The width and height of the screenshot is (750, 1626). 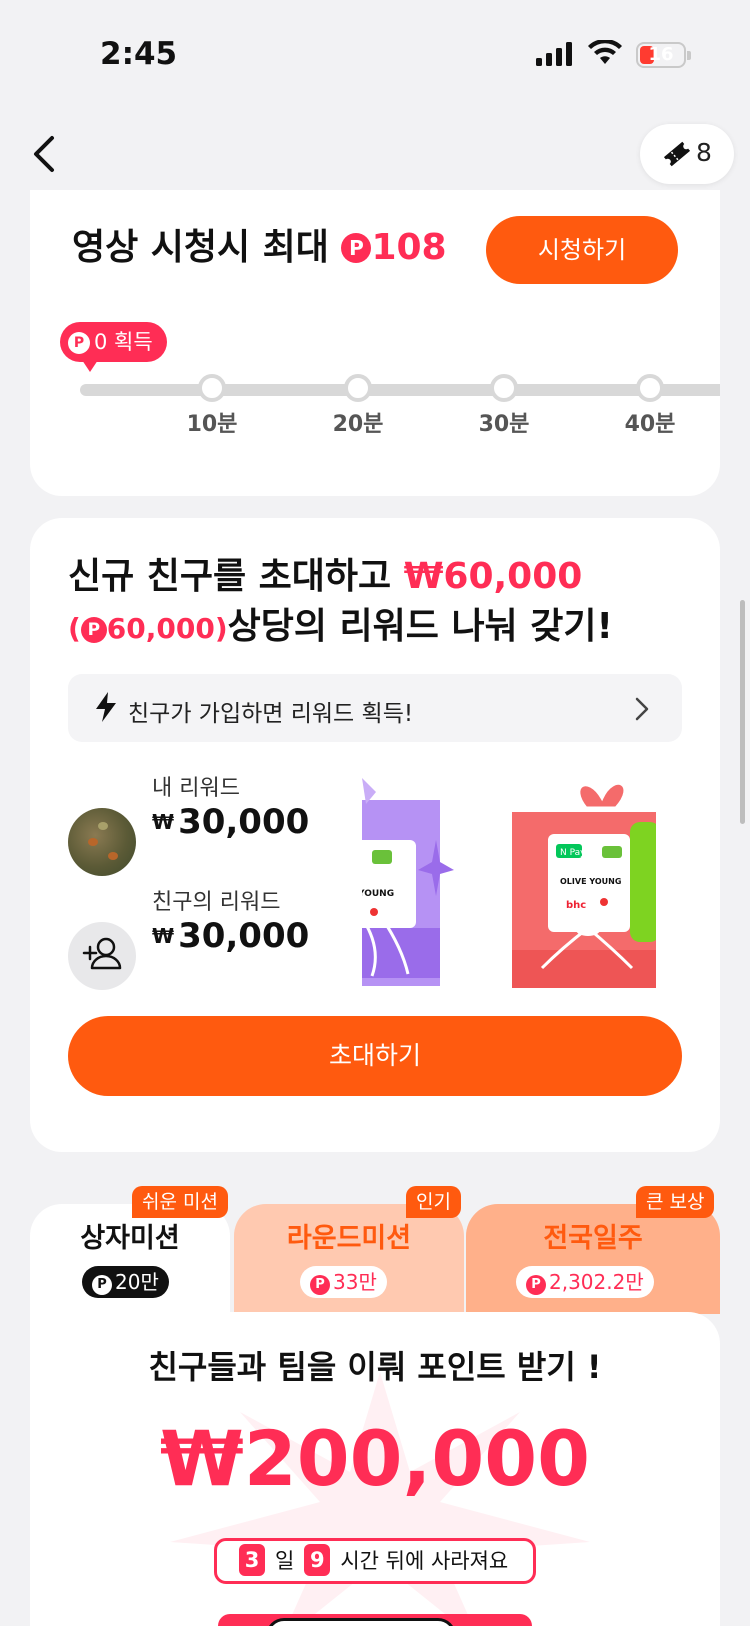 What do you see at coordinates (433, 1202) in the screenshot?
I see `tab-tag-badge: 인기` at bounding box center [433, 1202].